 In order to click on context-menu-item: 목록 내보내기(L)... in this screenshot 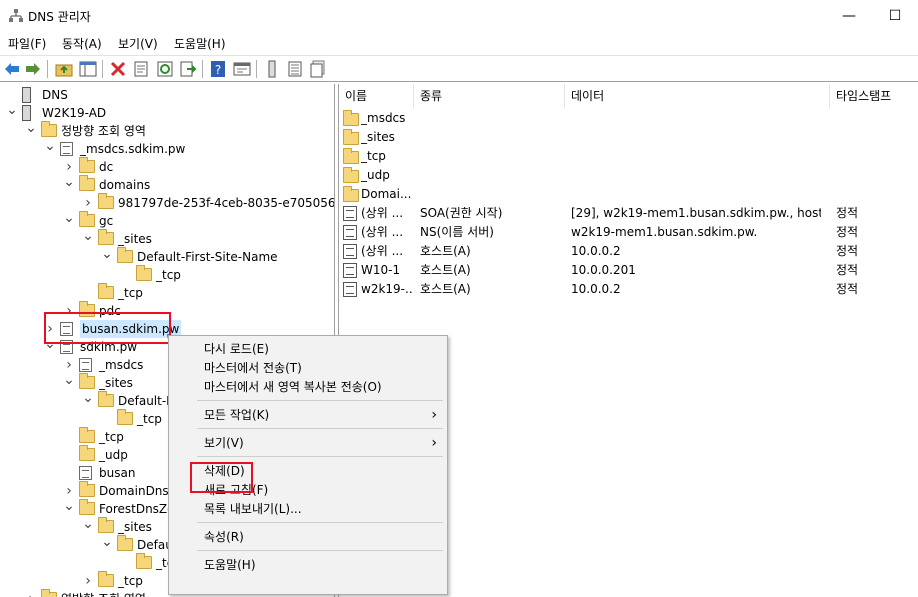, I will do `click(308, 509)`.